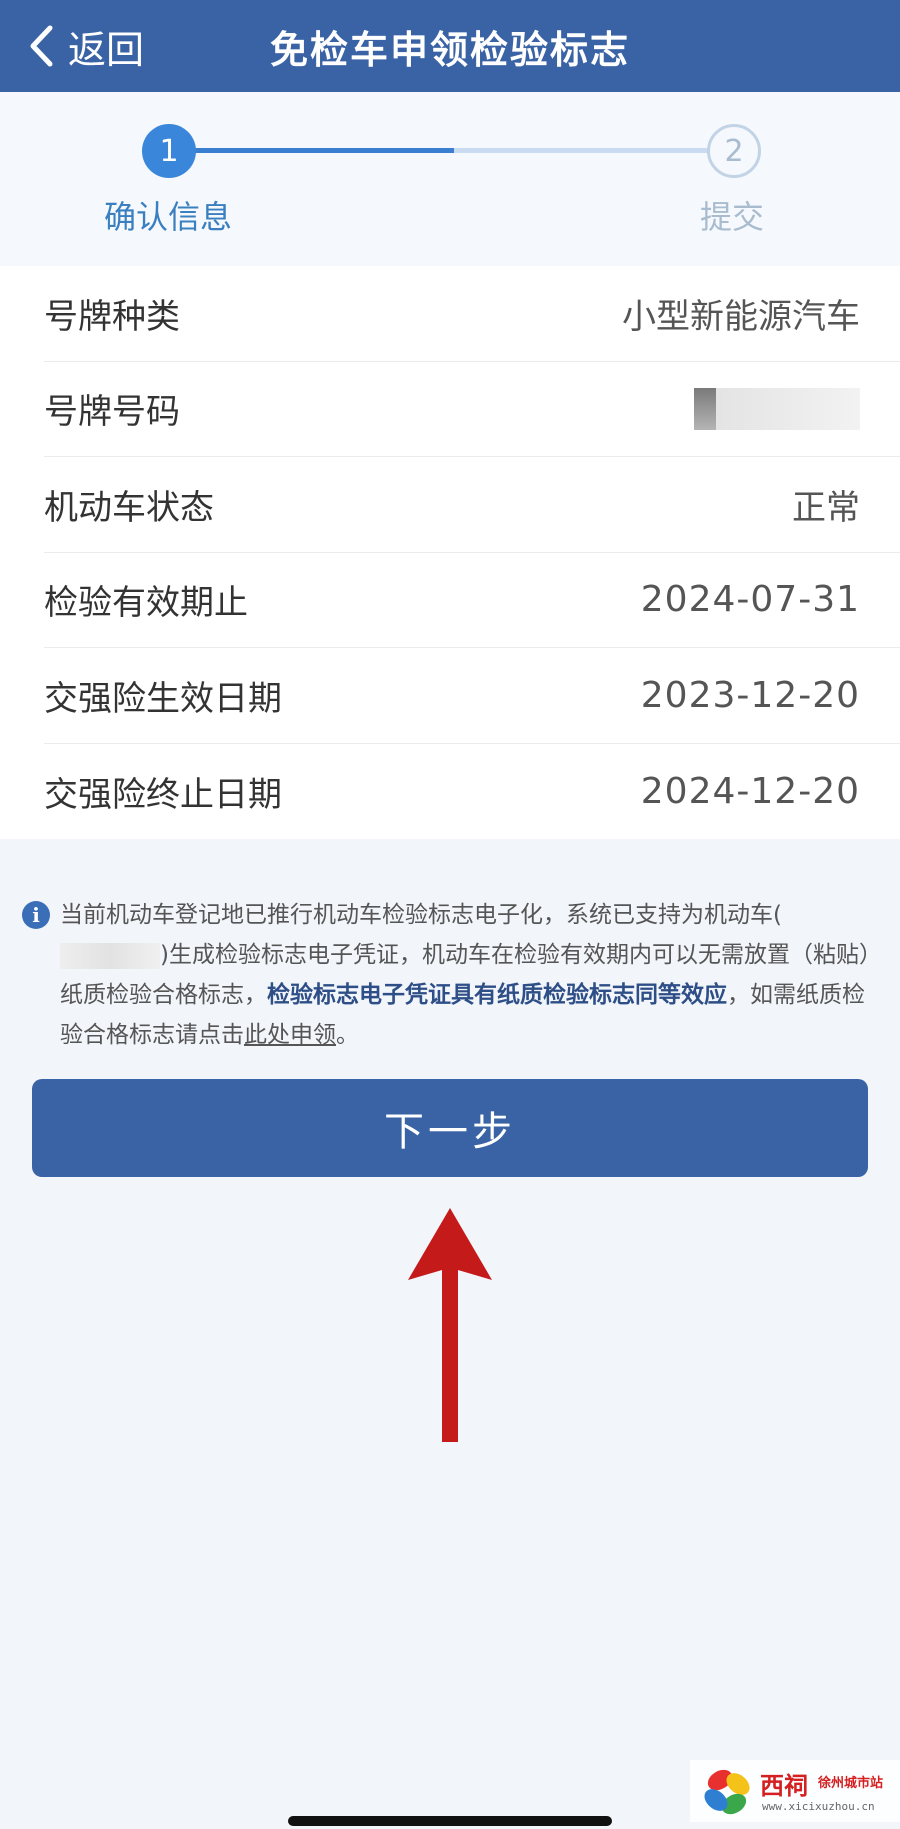 This screenshot has width=900, height=1829. Describe the element at coordinates (450, 1821) in the screenshot. I see `home-indicator` at that location.